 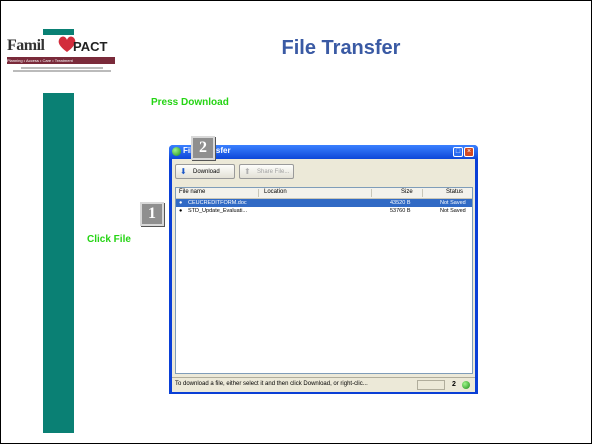 I want to click on logo-pact-text: PACT, so click(x=90, y=46).